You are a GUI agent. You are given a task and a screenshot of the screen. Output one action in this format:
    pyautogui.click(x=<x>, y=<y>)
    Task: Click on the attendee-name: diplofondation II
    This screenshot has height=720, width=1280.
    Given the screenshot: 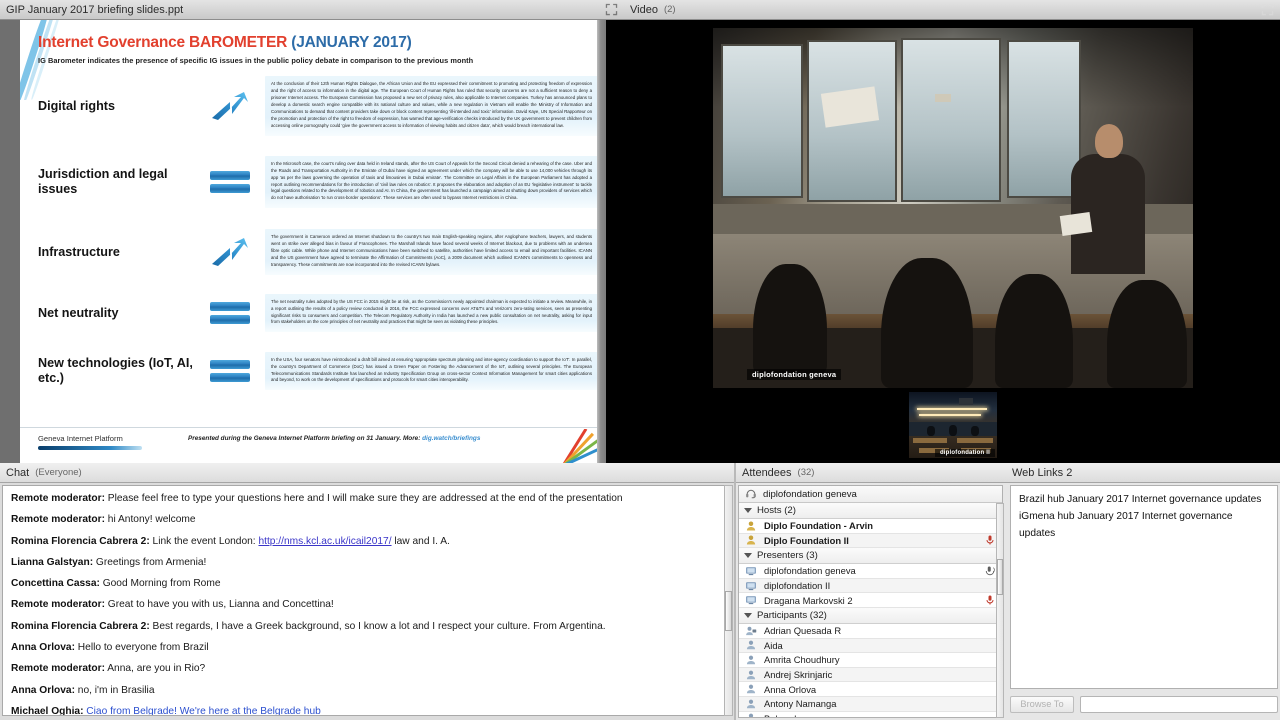 What is the action you would take?
    pyautogui.click(x=797, y=586)
    